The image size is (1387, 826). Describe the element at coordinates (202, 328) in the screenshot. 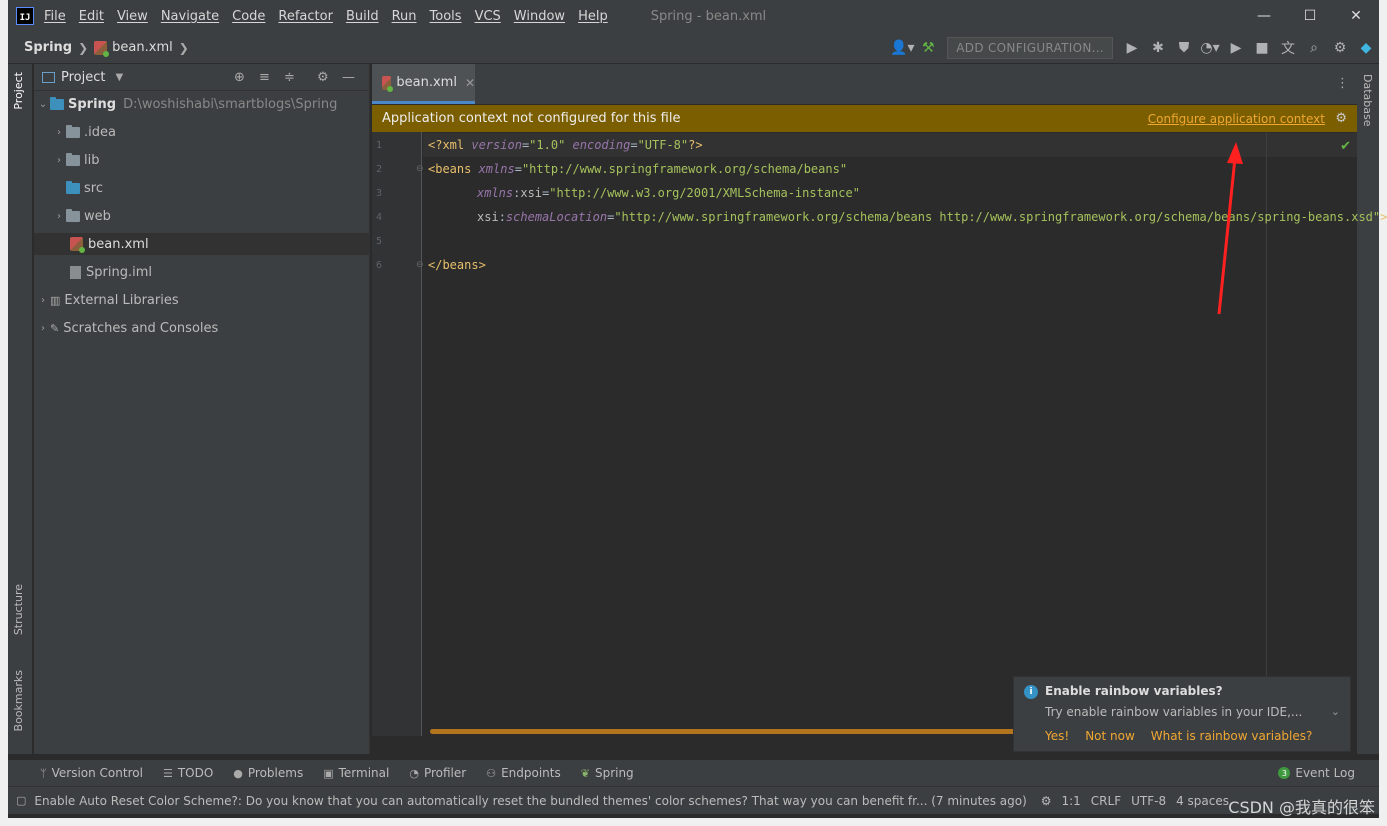

I see `tree-item-scratches: › ✎ Scratches and Consoles` at that location.